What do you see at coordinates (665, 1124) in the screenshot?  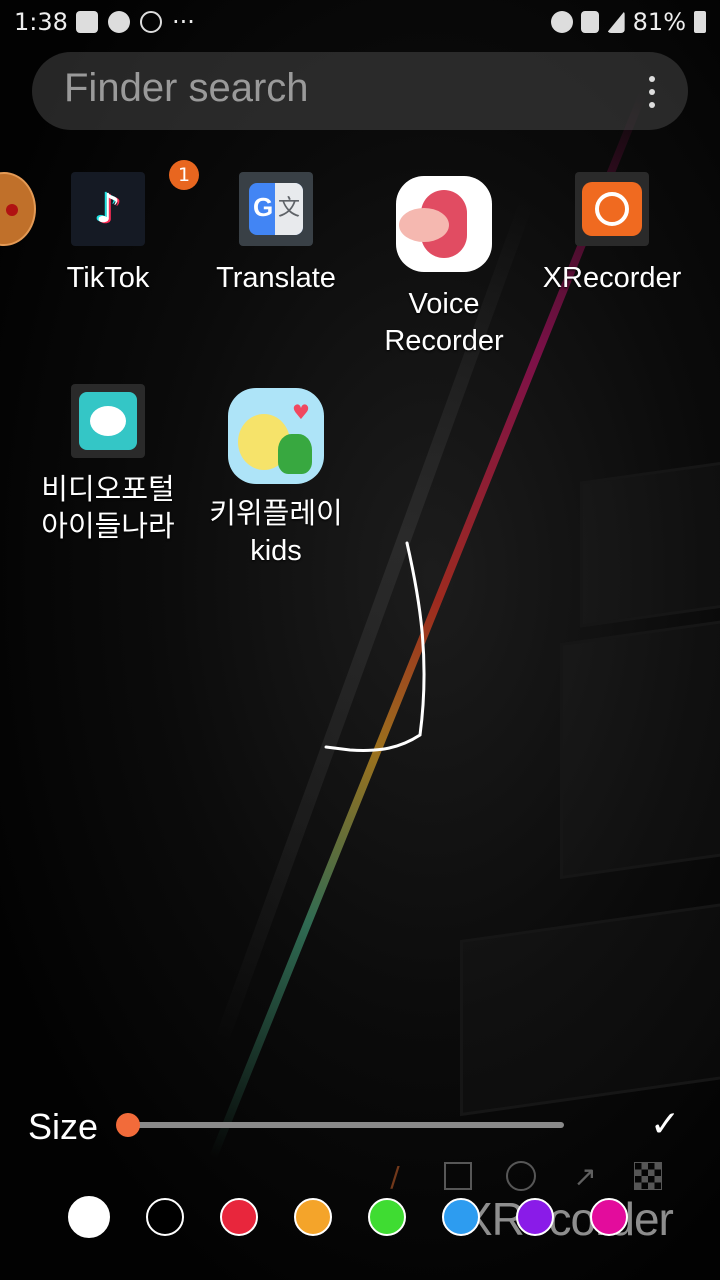 I see `confirm-check-icon: ✓` at bounding box center [665, 1124].